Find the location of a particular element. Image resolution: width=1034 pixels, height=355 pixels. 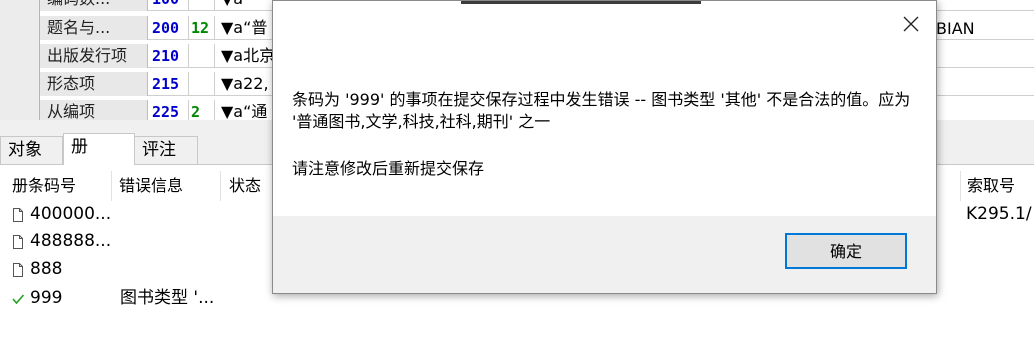

tab-objects: 对象 is located at coordinates (31, 150).